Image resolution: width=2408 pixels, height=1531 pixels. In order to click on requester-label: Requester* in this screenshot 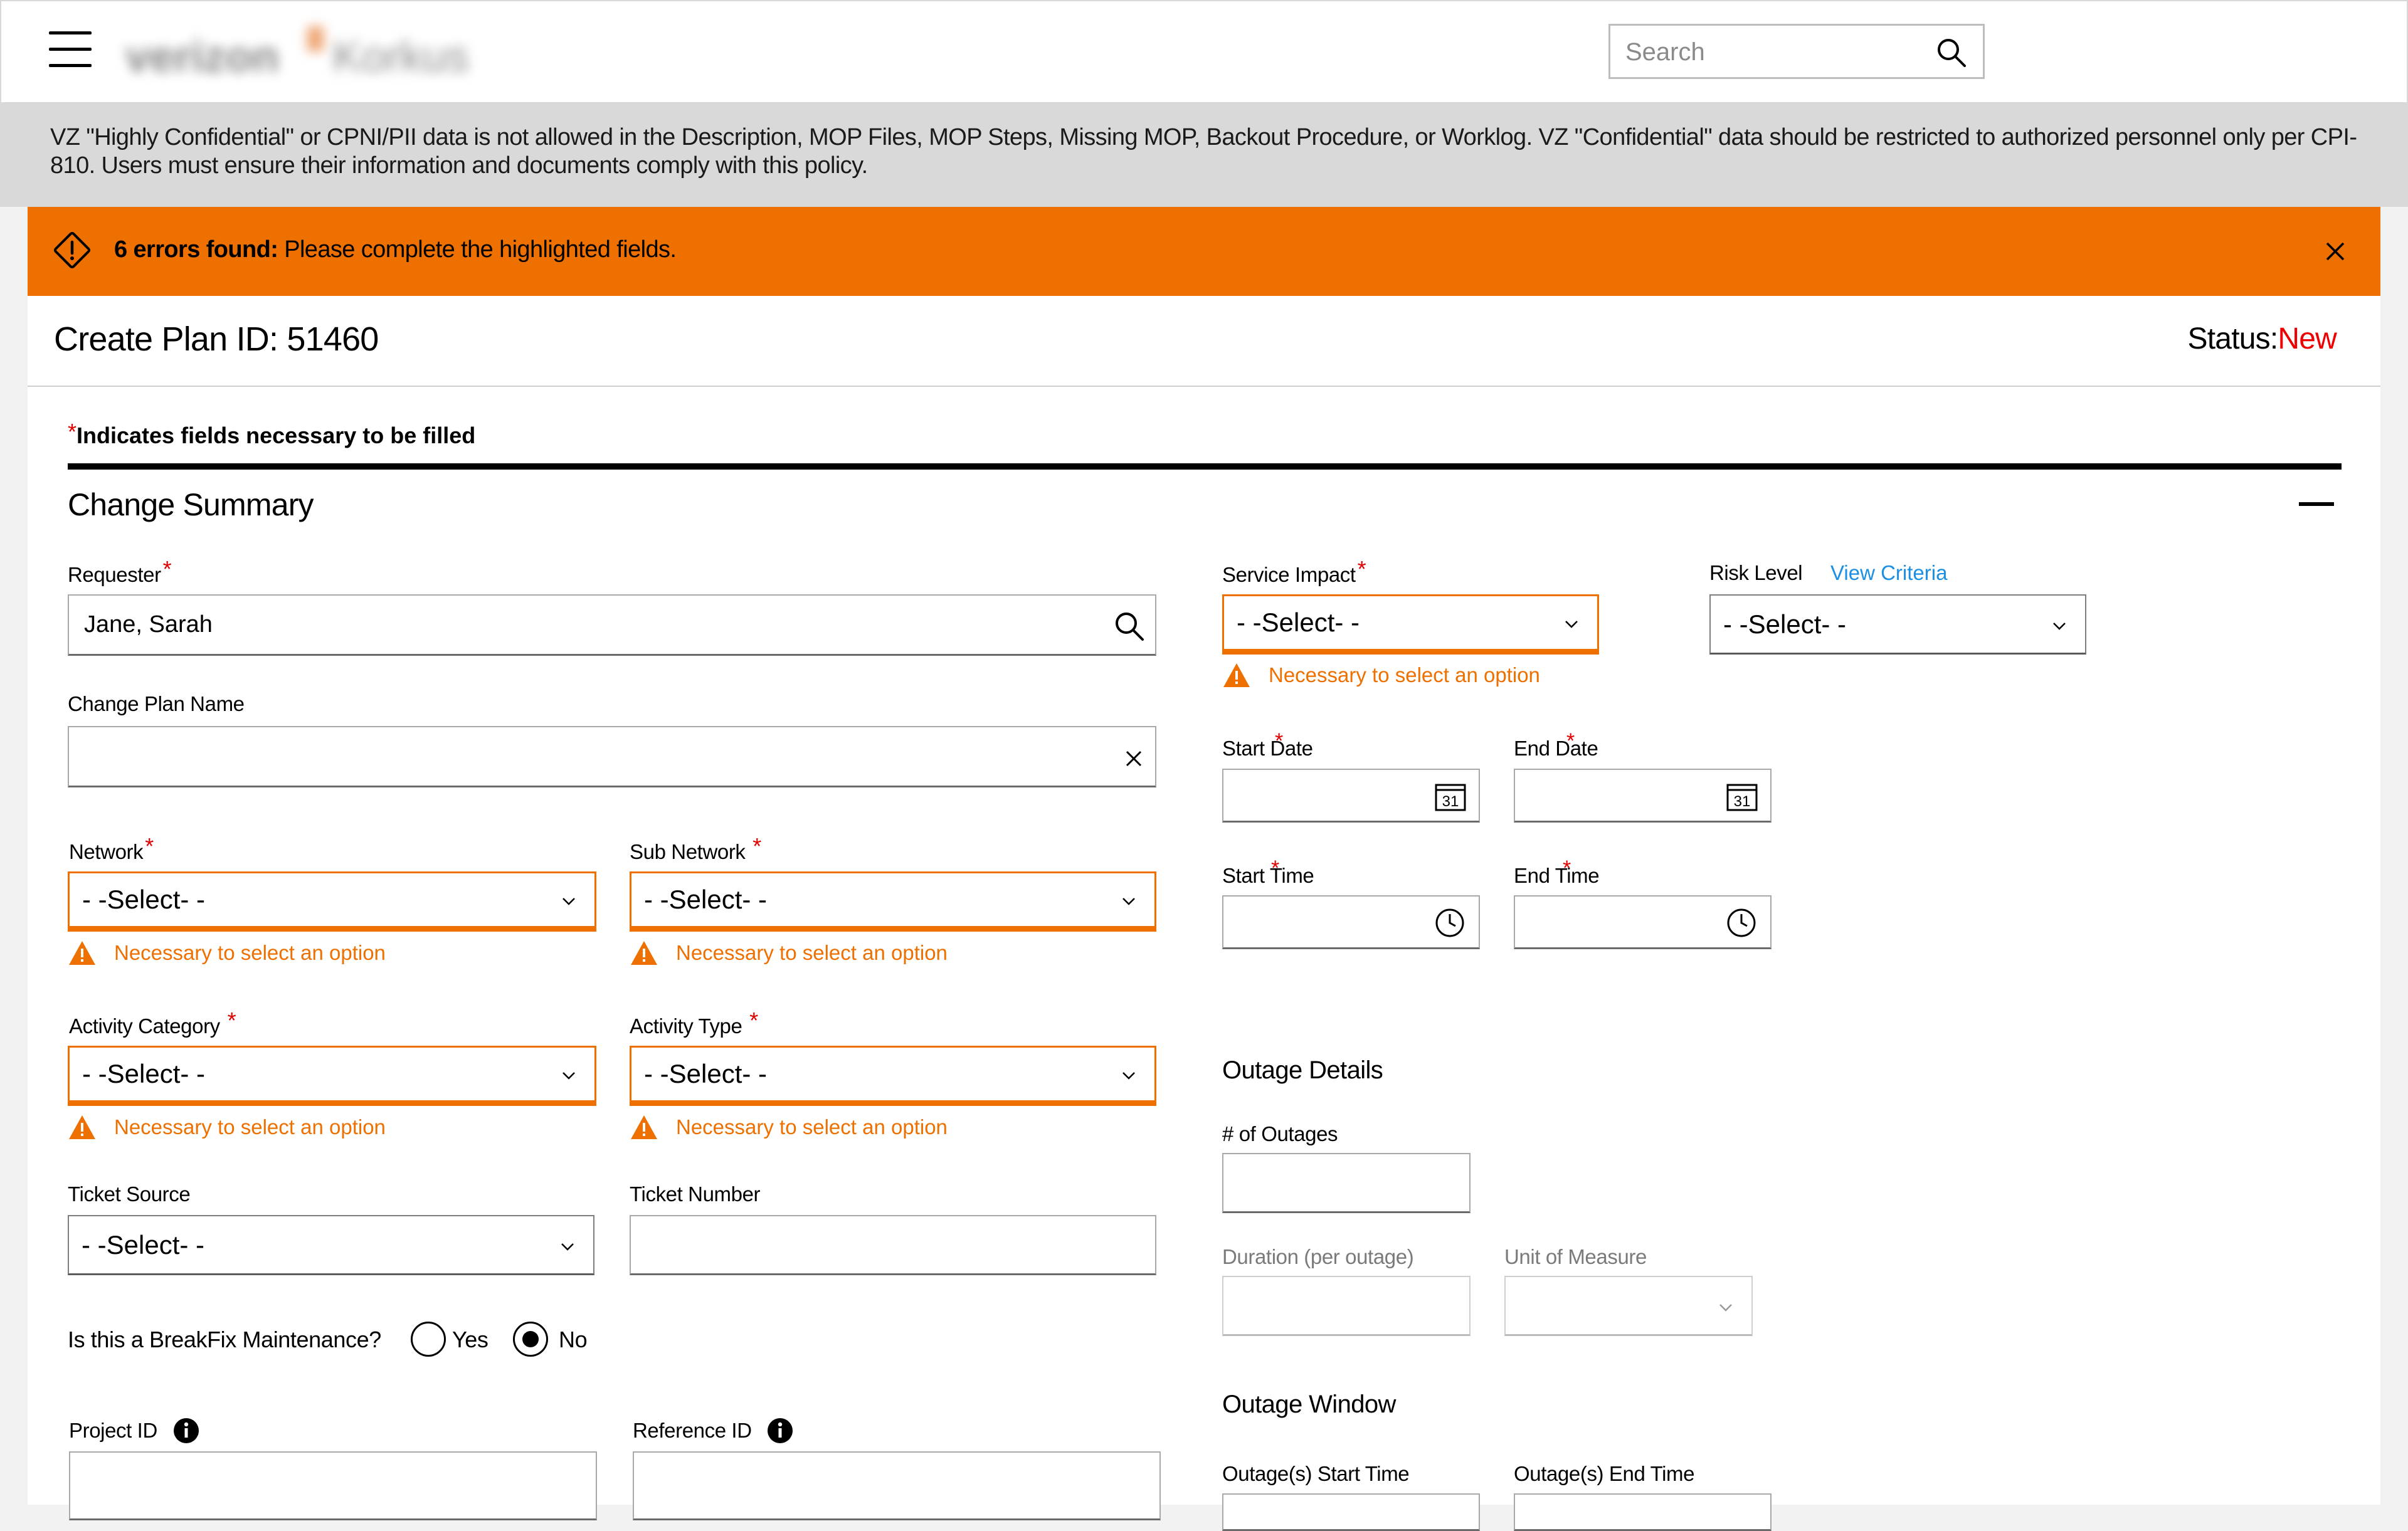, I will do `click(120, 571)`.